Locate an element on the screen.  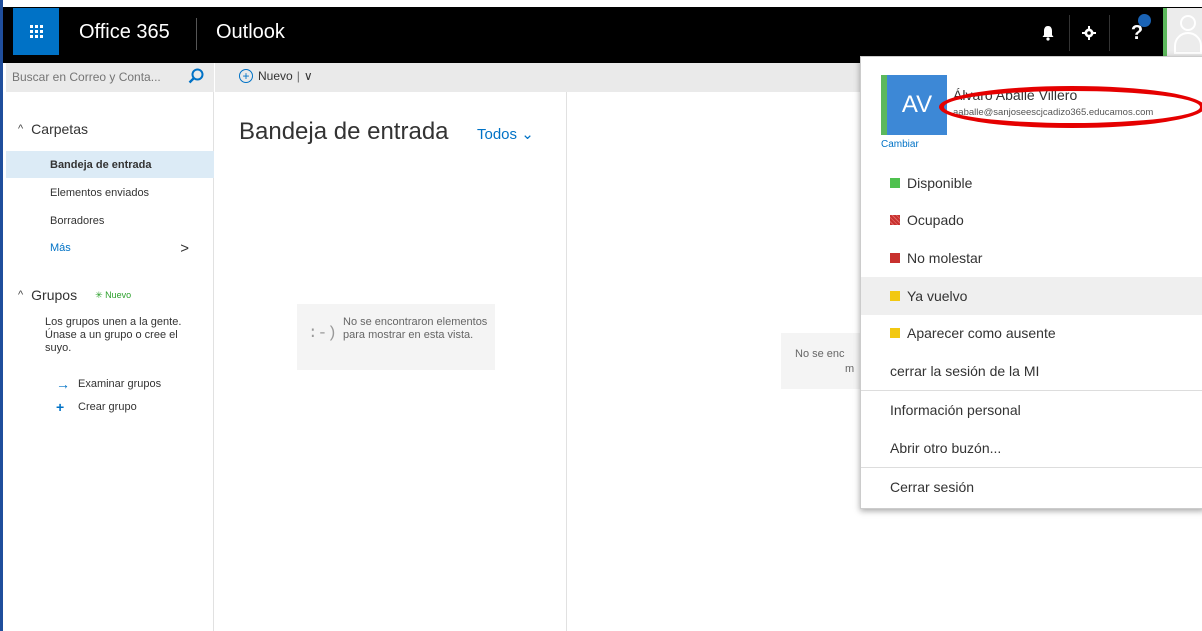
chevron-down-icon: ∨ is located at coordinates (308, 76).